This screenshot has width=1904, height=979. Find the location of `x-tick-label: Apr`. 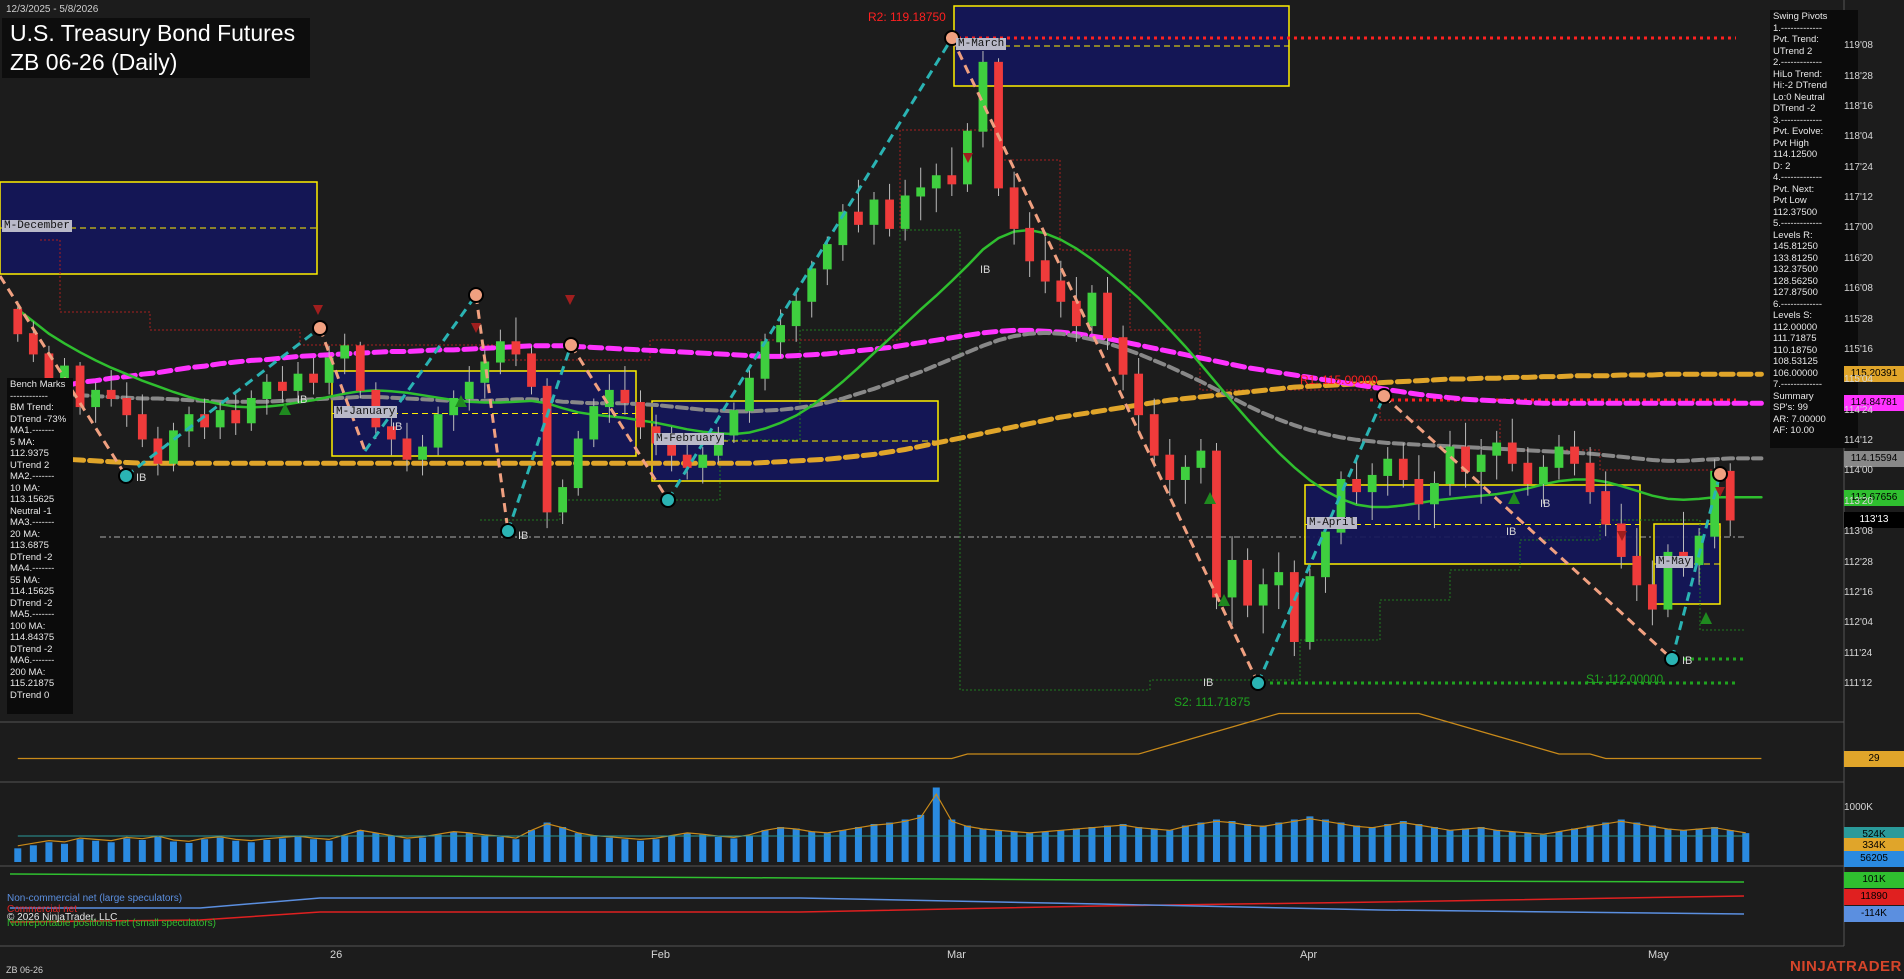

x-tick-label: Apr is located at coordinates (1309, 955).